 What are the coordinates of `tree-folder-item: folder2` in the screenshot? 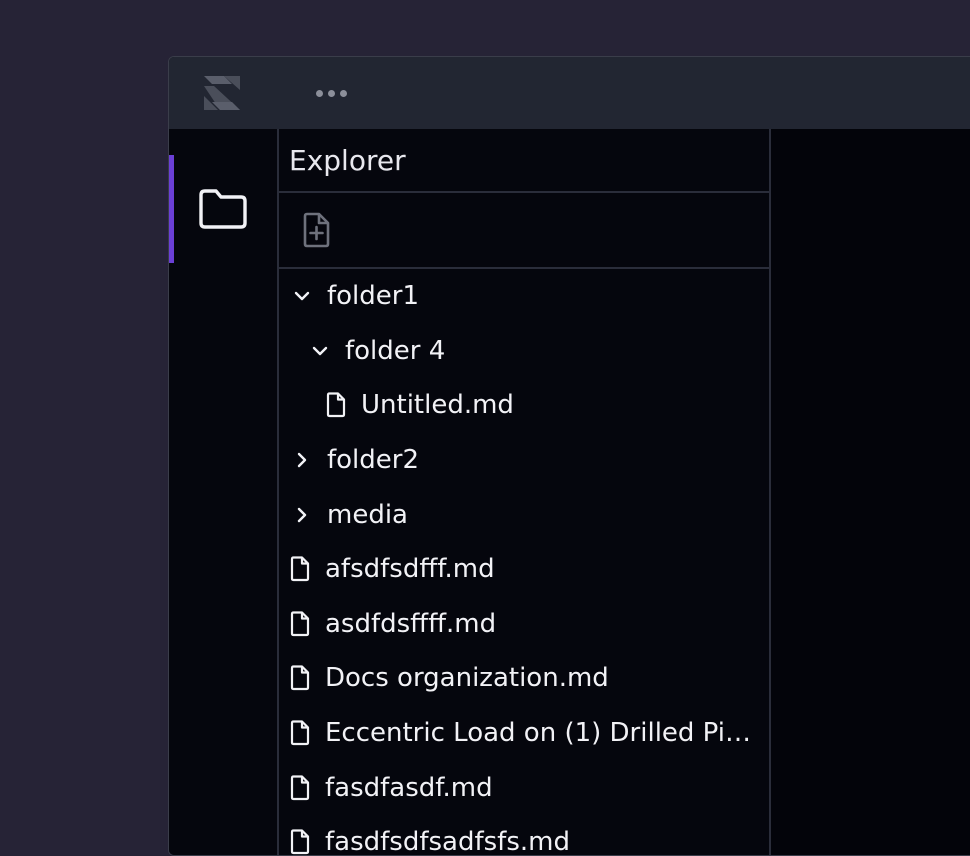 It's located at (524, 460).